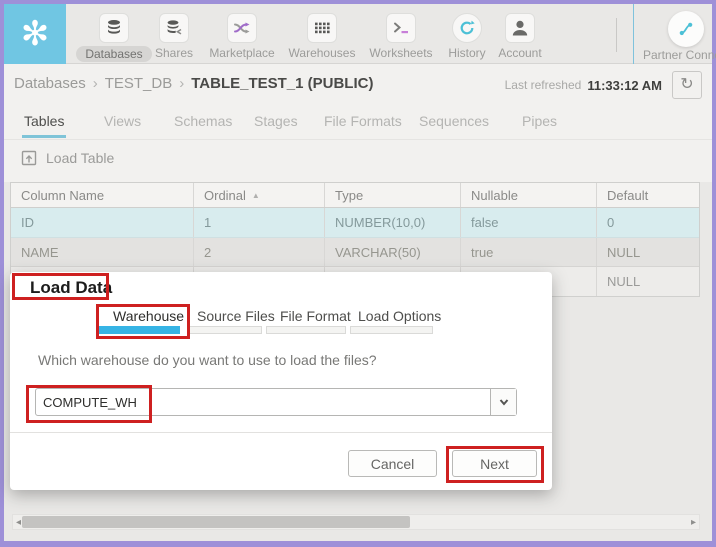  Describe the element at coordinates (90, 402) in the screenshot. I see `warehouse-select-value: COMPUTE_WH` at that location.